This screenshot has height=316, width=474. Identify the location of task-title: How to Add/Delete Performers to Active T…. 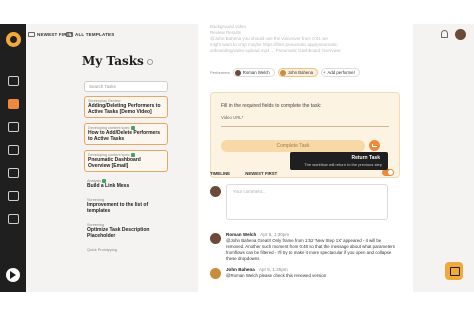
(124, 136).